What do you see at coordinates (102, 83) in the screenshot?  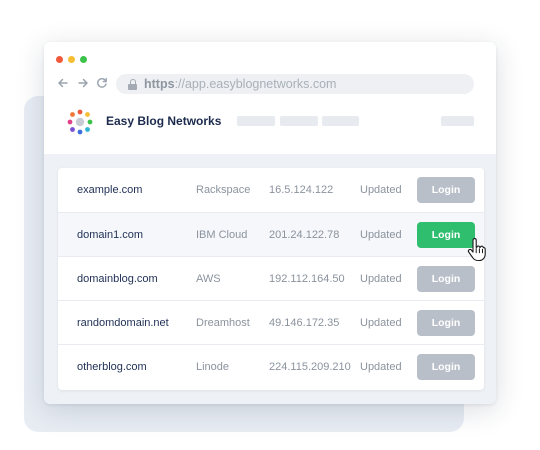 I see `reload-icon` at bounding box center [102, 83].